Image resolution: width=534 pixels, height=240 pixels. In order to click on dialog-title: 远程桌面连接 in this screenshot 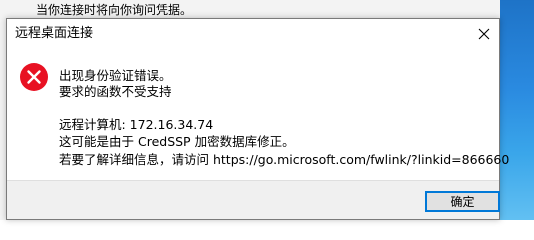, I will do `click(54, 33)`.